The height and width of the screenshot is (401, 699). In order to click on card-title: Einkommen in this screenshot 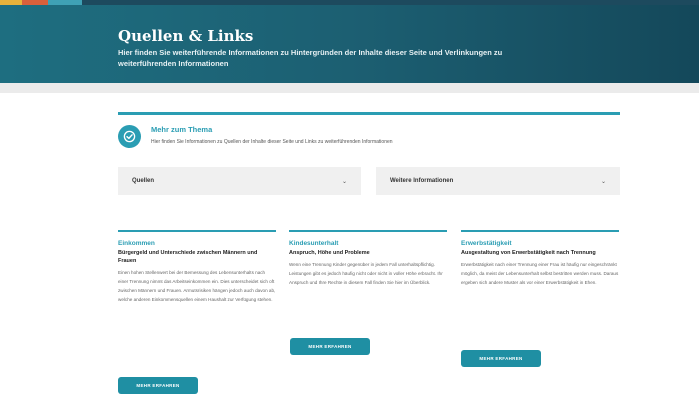, I will do `click(136, 243)`.